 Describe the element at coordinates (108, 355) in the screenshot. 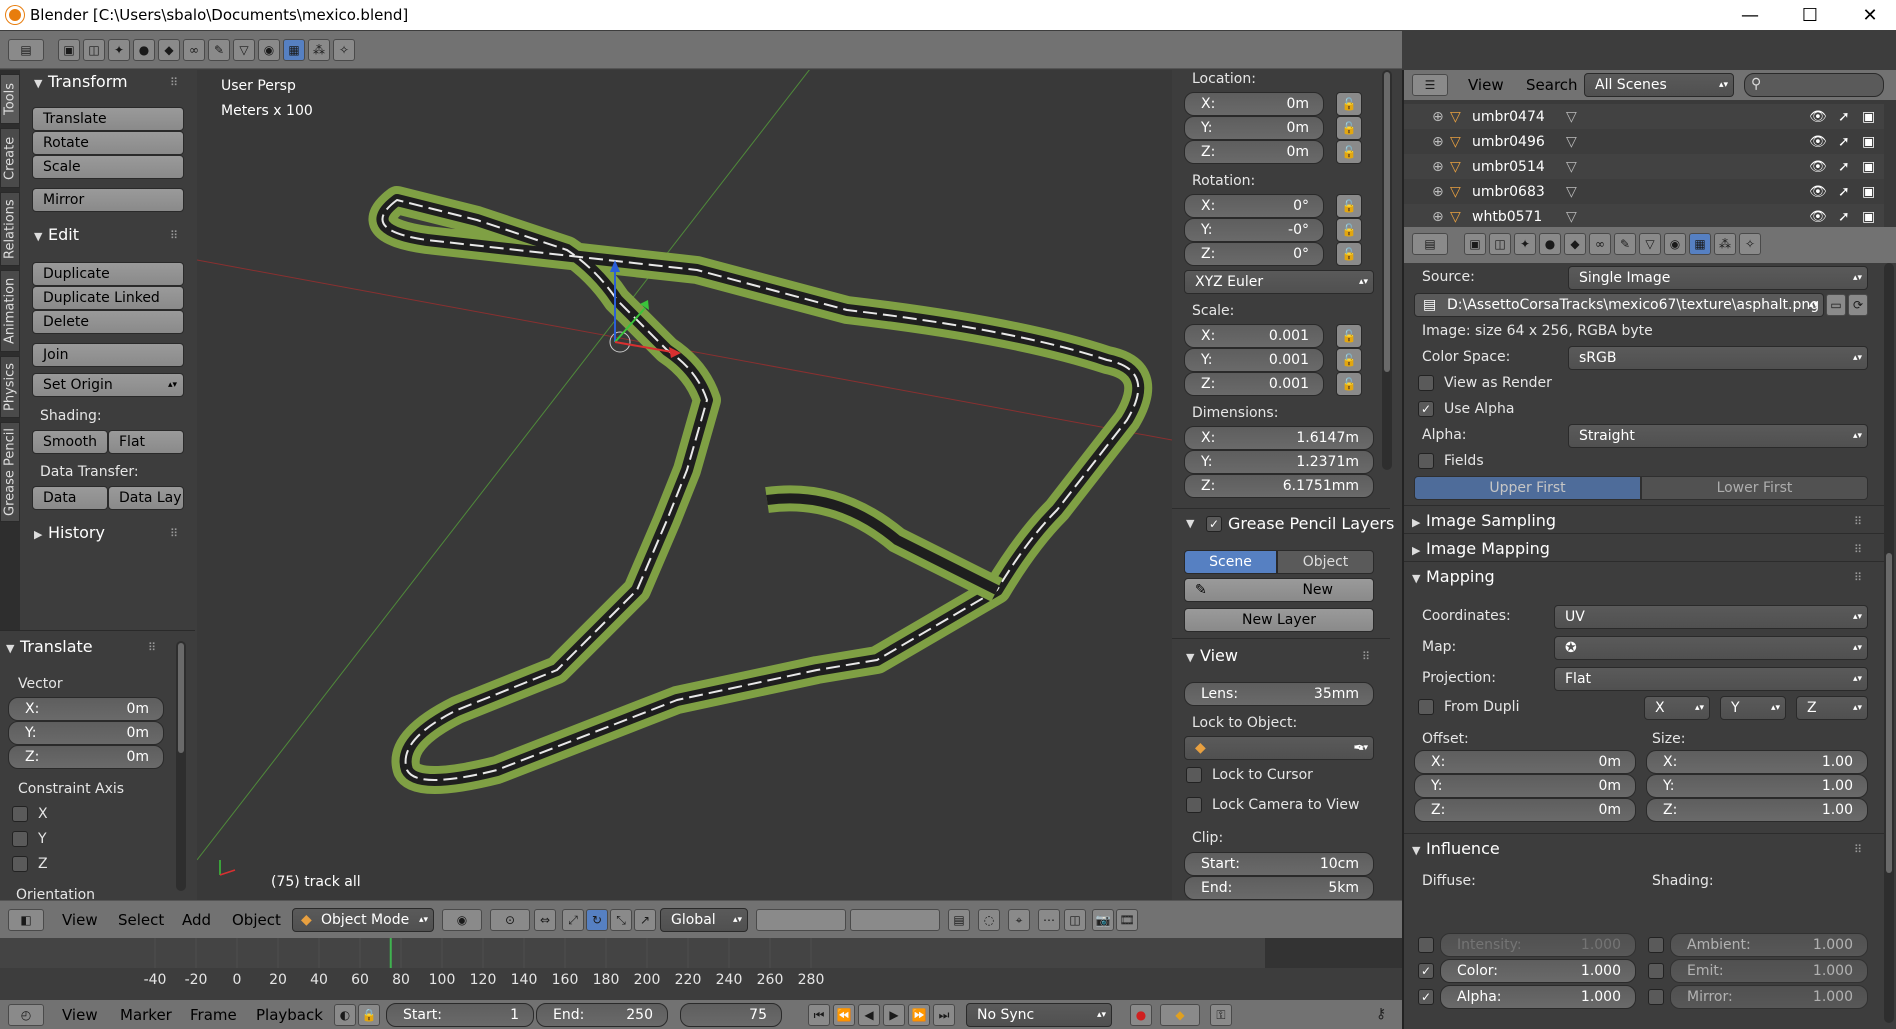

I see `join-button: Join` at that location.